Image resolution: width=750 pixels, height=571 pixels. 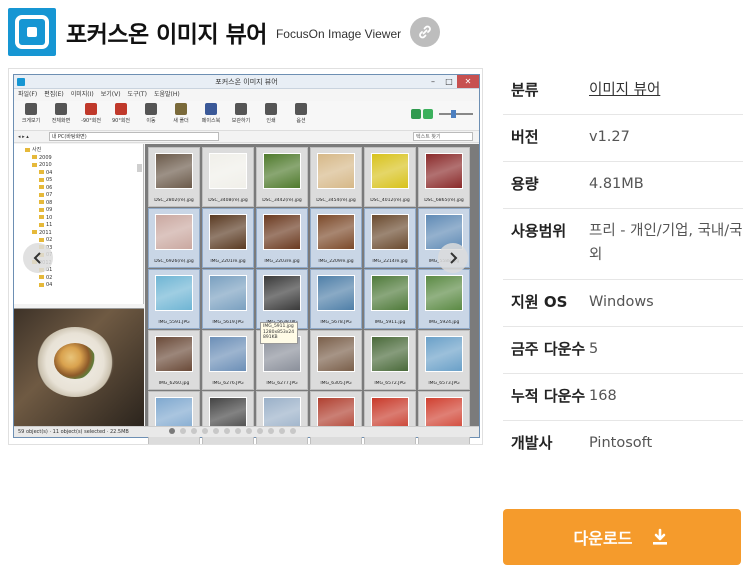 What do you see at coordinates (80, 181) in the screenshot?
I see `tree-folder-item: 05` at bounding box center [80, 181].